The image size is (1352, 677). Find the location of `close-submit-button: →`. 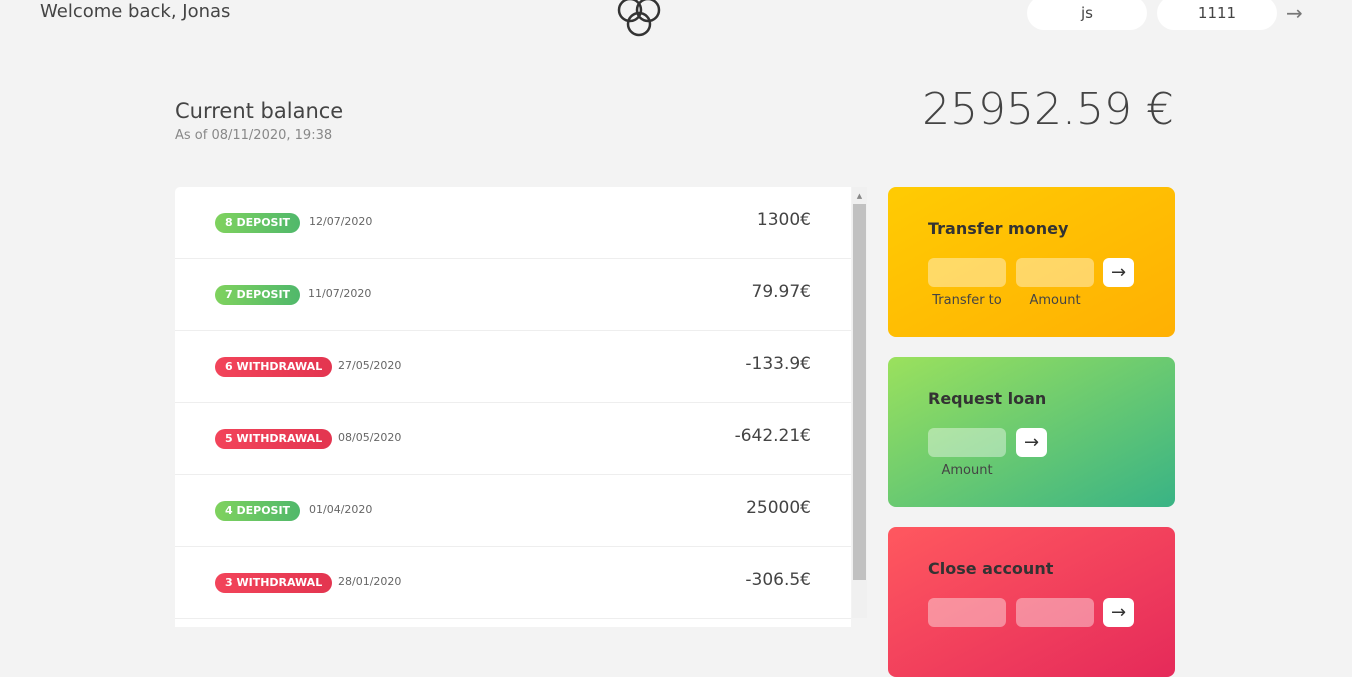

close-submit-button: → is located at coordinates (1118, 612).